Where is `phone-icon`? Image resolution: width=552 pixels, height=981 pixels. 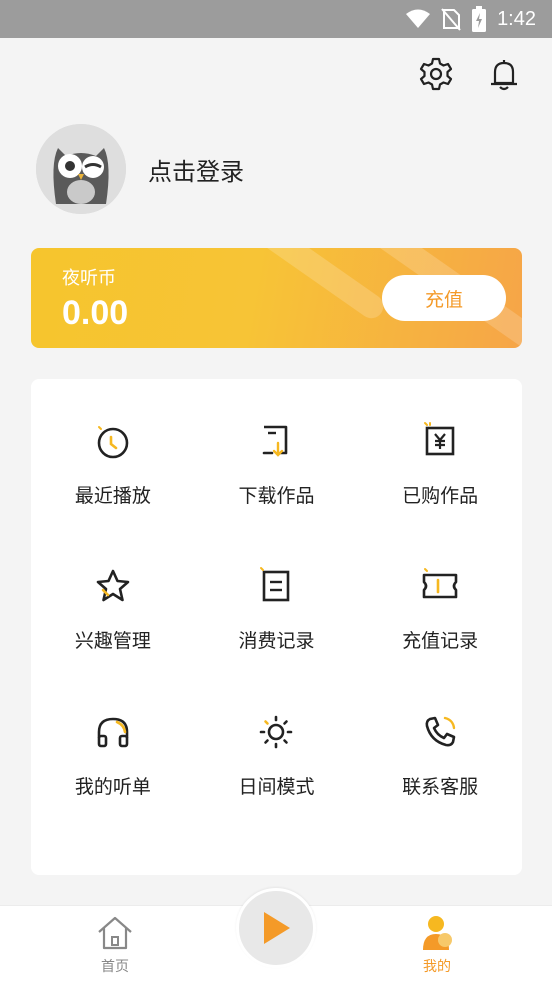 phone-icon is located at coordinates (440, 731).